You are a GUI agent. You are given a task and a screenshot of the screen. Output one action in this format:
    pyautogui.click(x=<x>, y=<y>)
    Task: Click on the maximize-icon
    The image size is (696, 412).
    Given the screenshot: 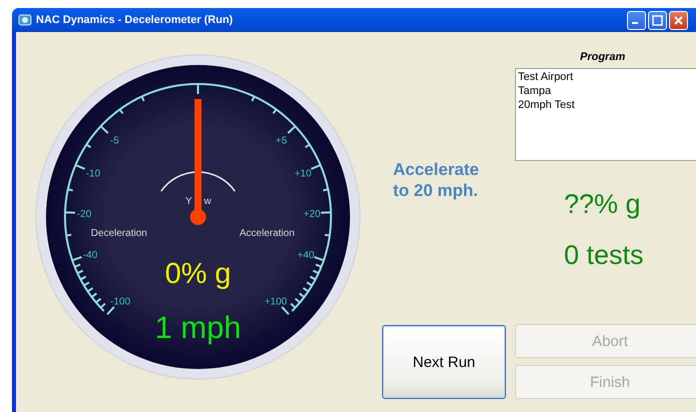 What is the action you would take?
    pyautogui.click(x=657, y=20)
    